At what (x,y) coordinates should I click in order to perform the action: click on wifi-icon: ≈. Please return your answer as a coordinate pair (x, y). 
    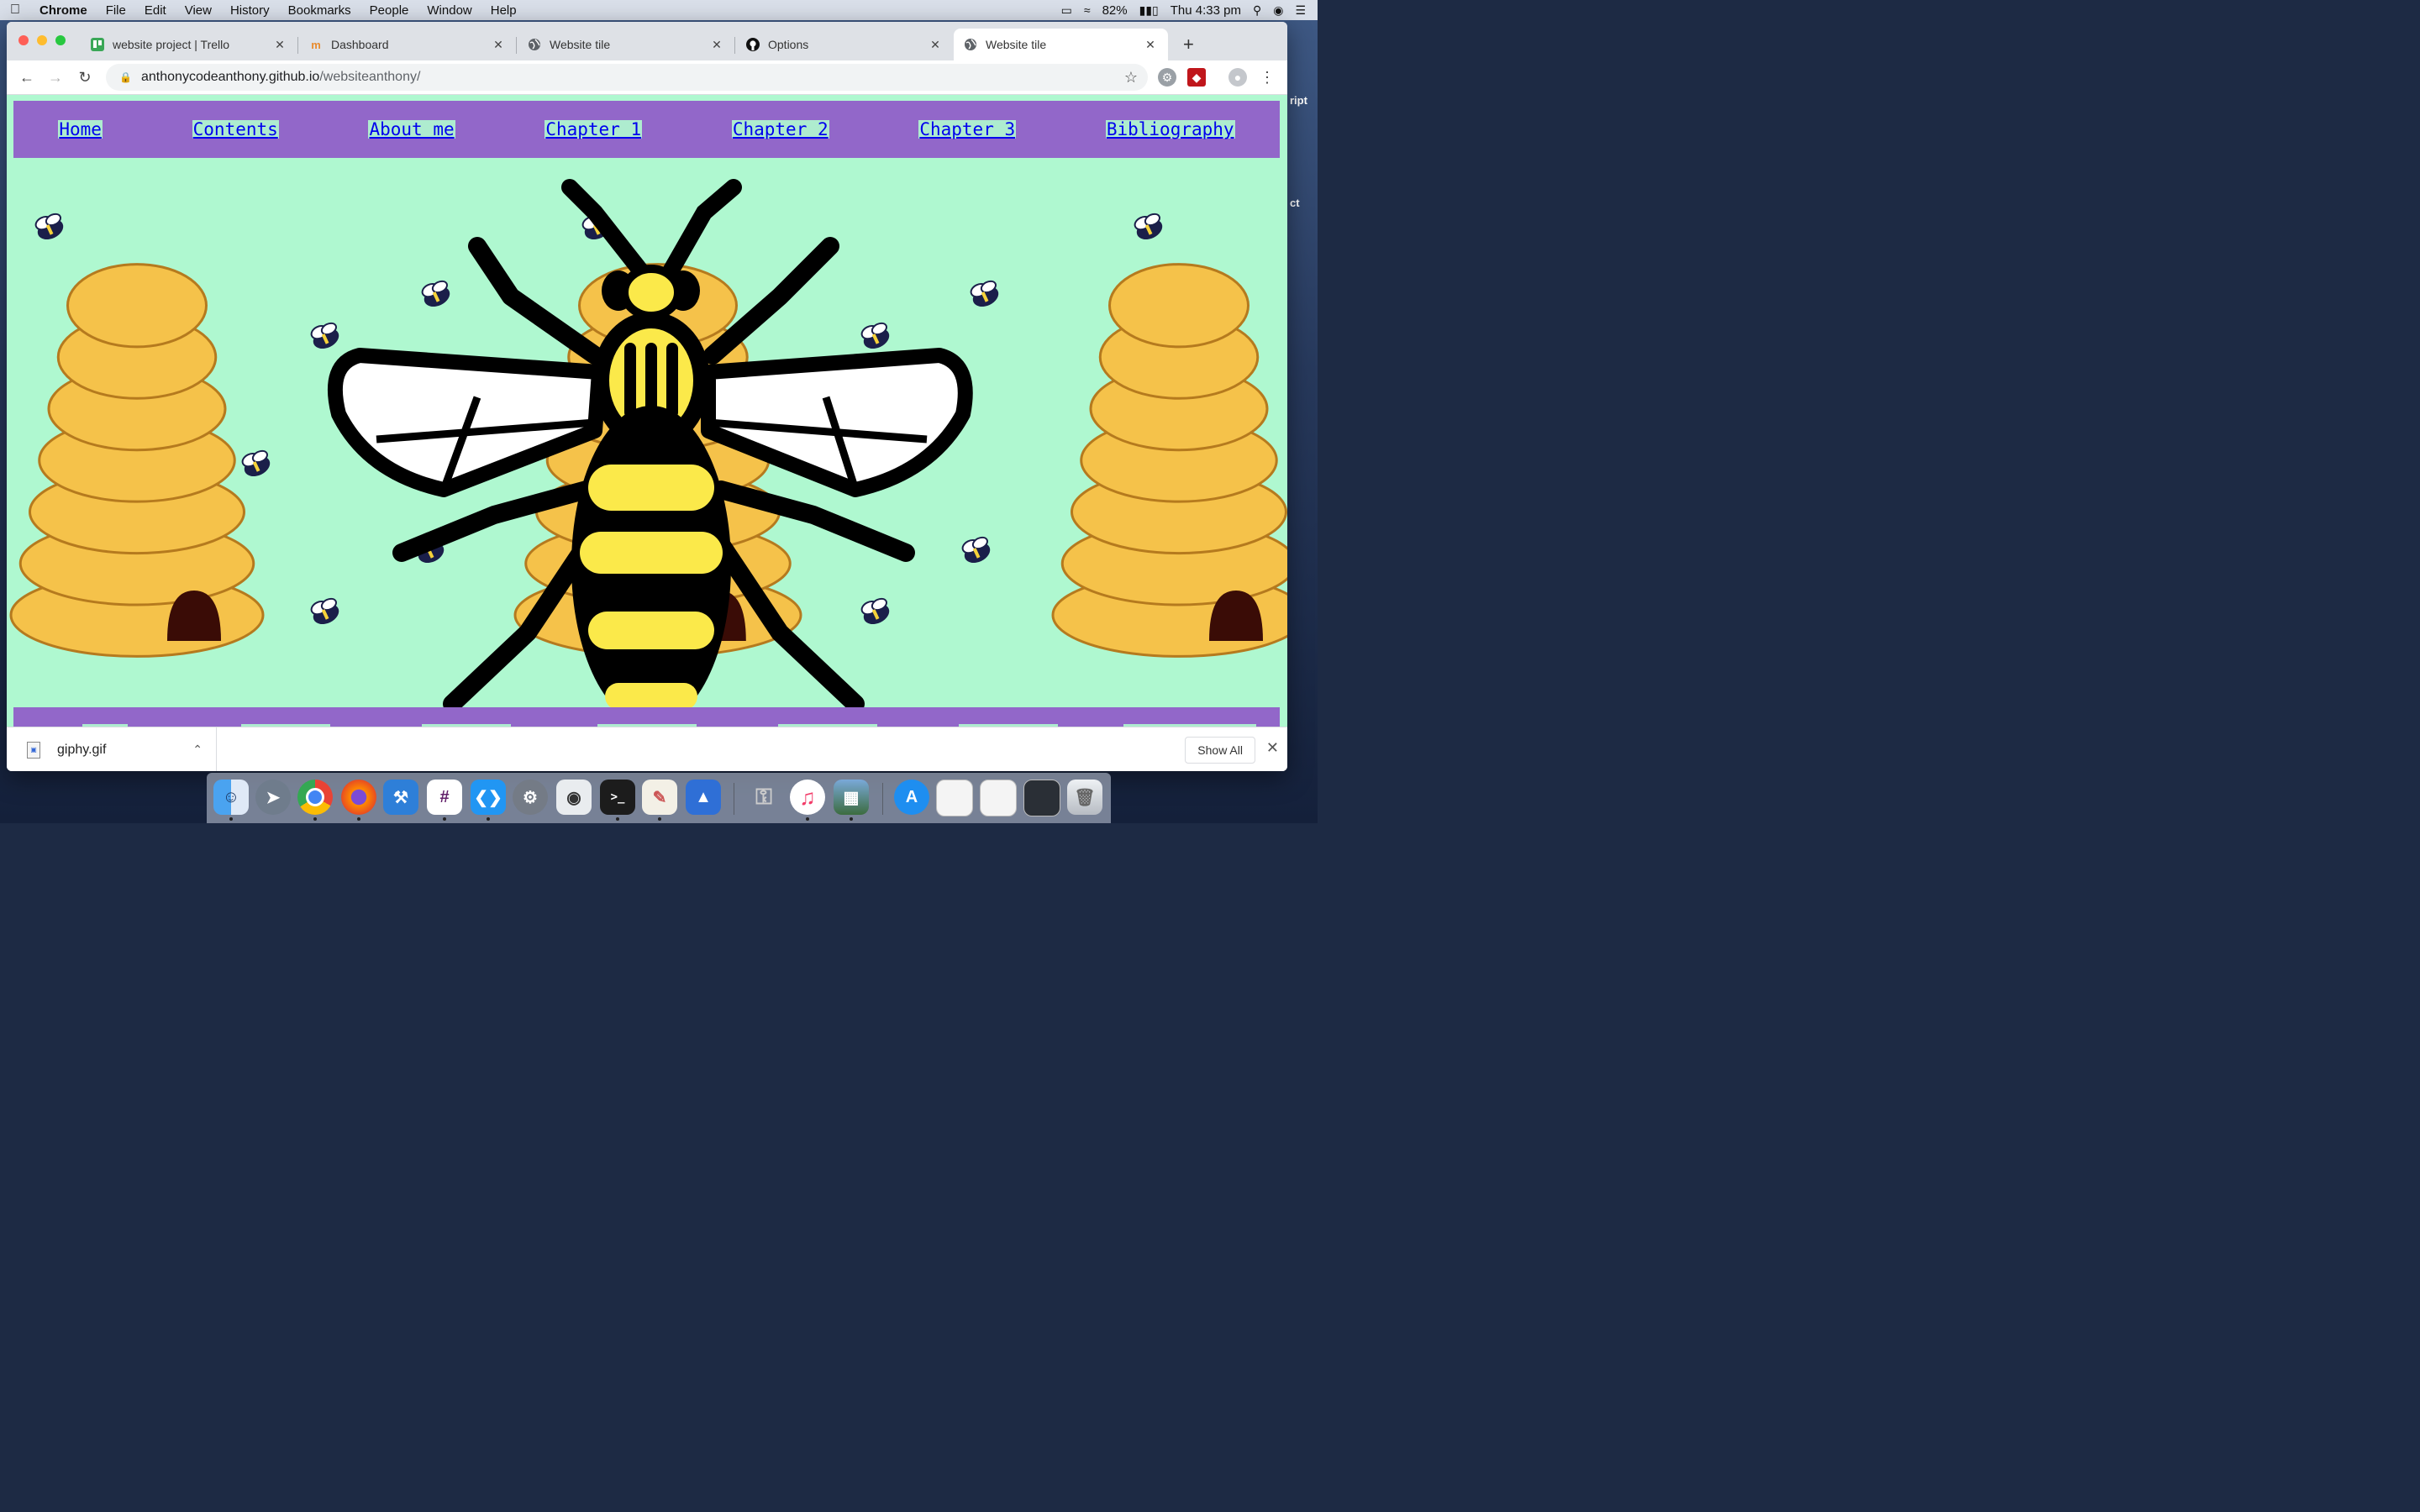
    Looking at the image, I should click on (1087, 10).